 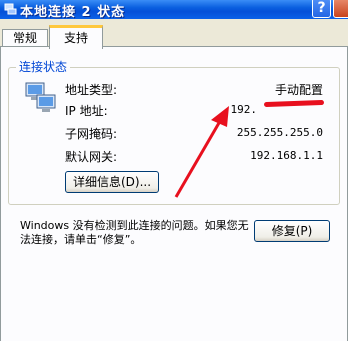 I want to click on help-button: ?, so click(x=321, y=9).